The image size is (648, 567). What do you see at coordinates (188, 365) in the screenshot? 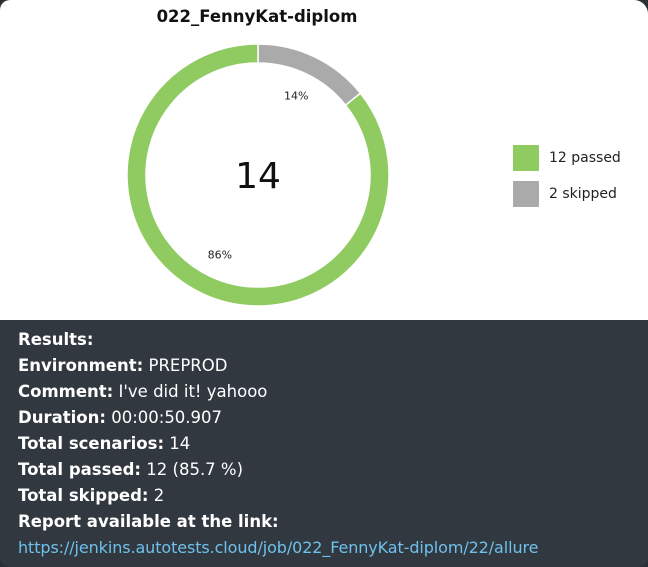
I see `environment-value: PREPROD` at bounding box center [188, 365].